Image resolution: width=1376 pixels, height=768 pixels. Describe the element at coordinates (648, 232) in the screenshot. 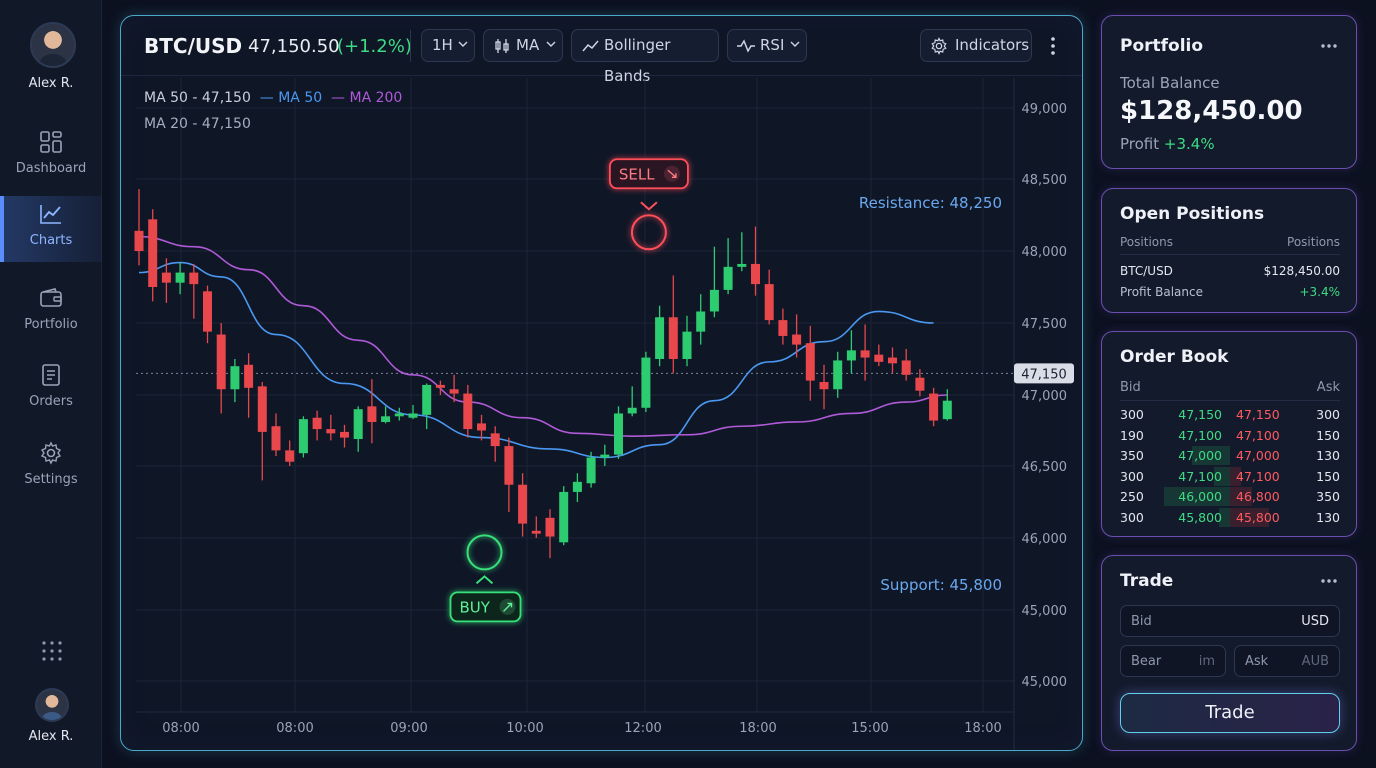

I see `sell-signal-marker` at that location.